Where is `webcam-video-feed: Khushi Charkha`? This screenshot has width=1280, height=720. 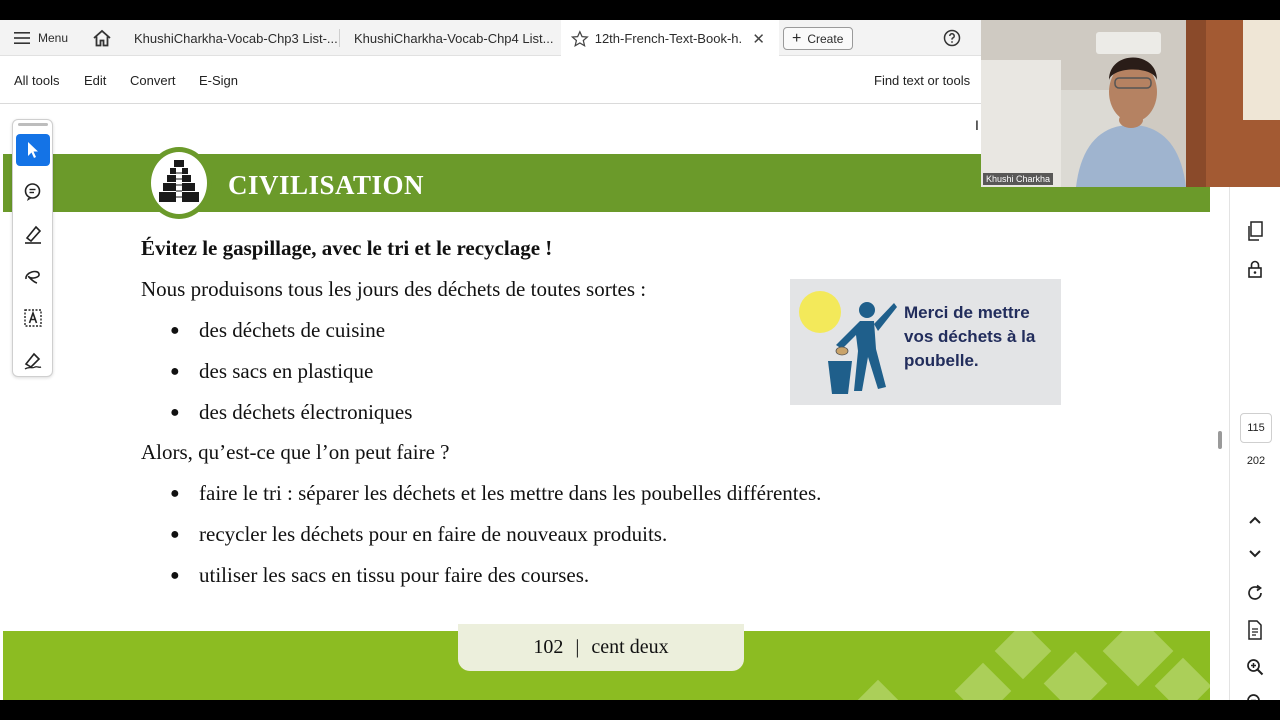
webcam-video-feed: Khushi Charkha is located at coordinates (1130, 103).